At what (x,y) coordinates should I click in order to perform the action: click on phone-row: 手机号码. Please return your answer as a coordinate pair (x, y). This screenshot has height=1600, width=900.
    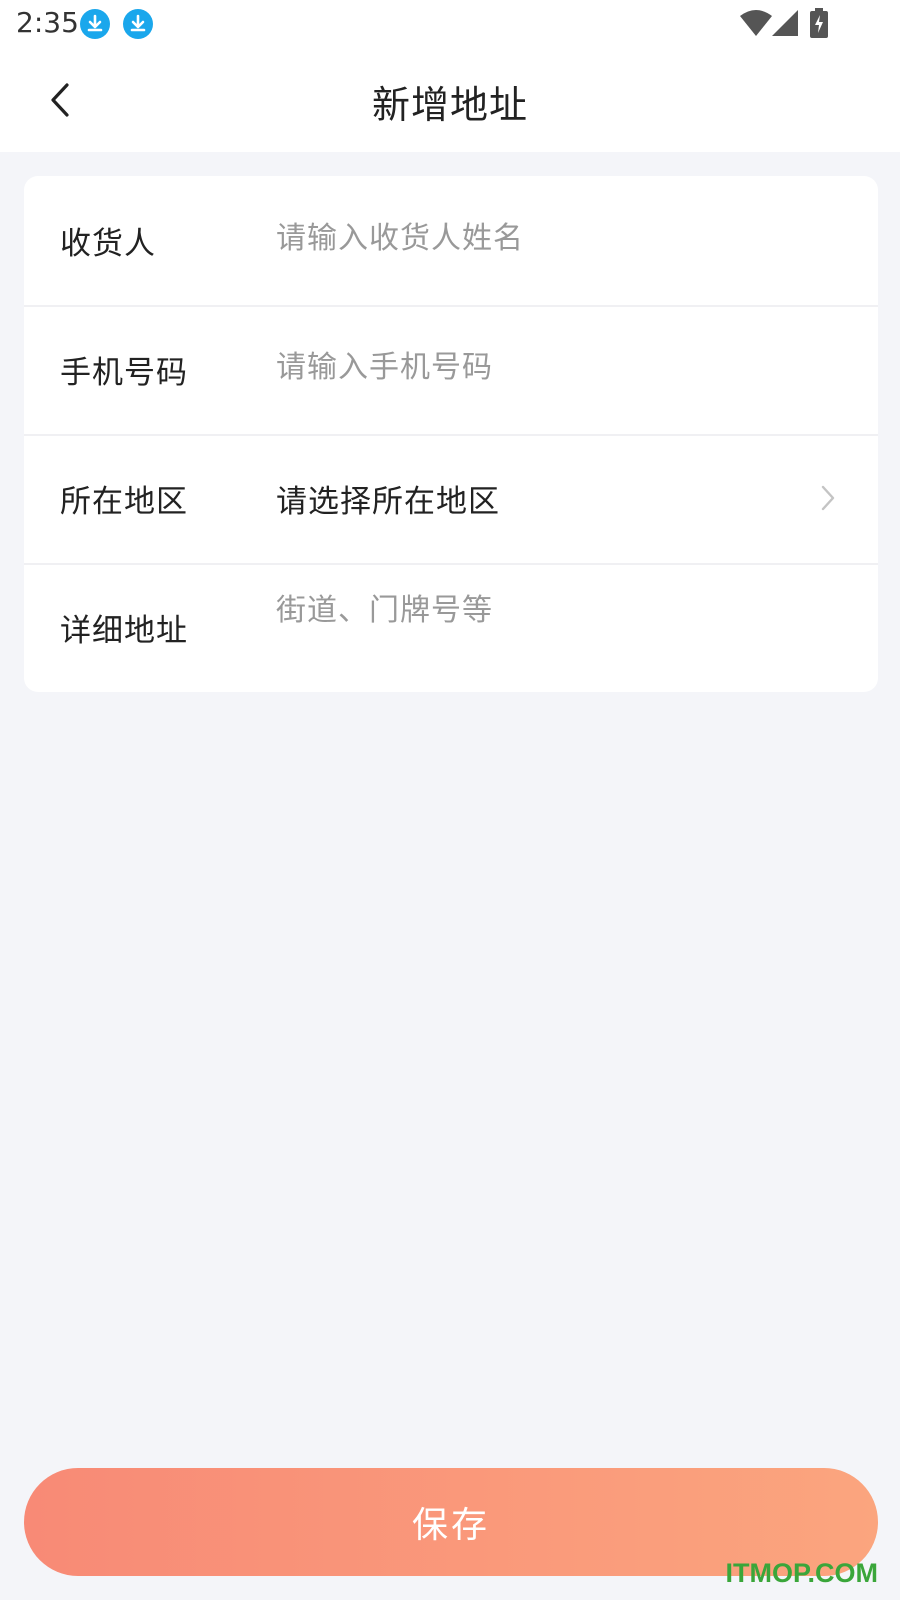
    Looking at the image, I should click on (451, 370).